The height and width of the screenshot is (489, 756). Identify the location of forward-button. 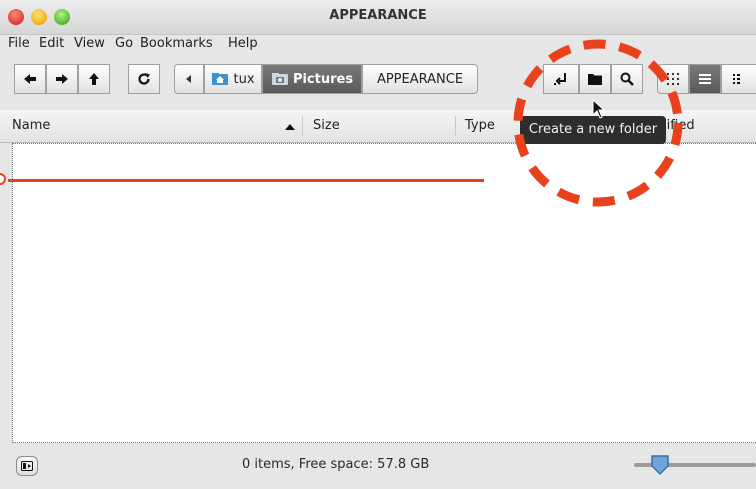
(62, 79).